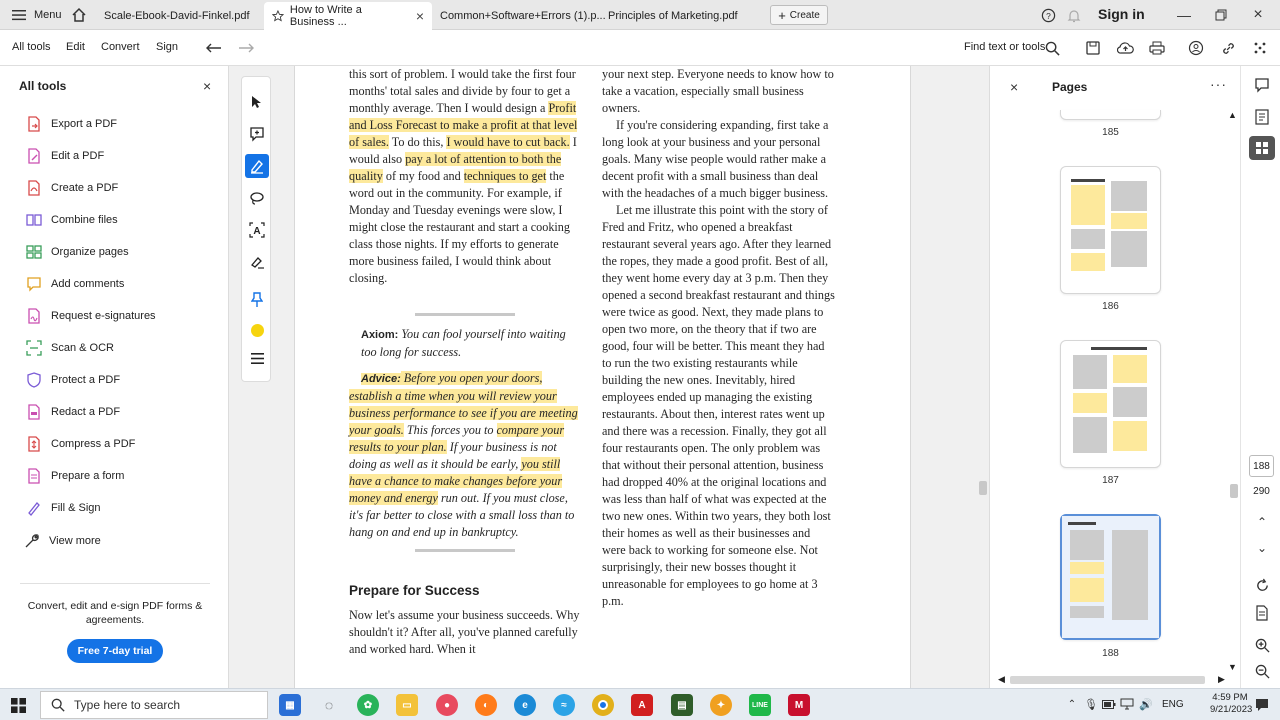 Image resolution: width=1280 pixels, height=720 pixels. Describe the element at coordinates (91, 316) in the screenshot. I see `tool-request-esignatures: Request e-signatures` at that location.